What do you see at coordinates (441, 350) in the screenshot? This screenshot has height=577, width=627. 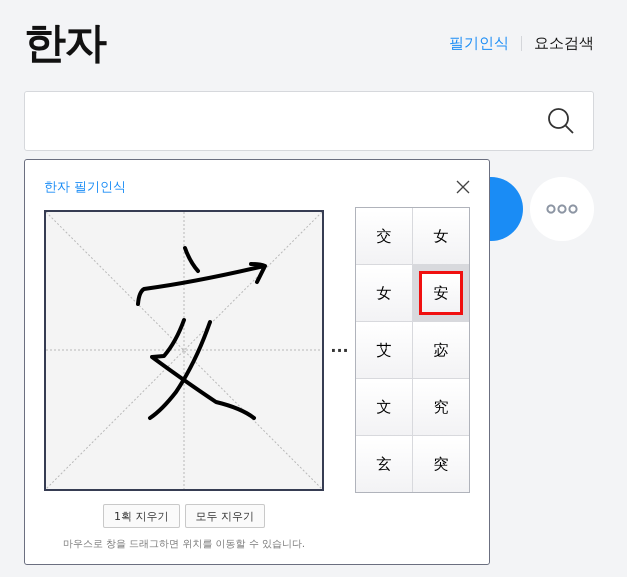 I see `candidate-character: 宓` at bounding box center [441, 350].